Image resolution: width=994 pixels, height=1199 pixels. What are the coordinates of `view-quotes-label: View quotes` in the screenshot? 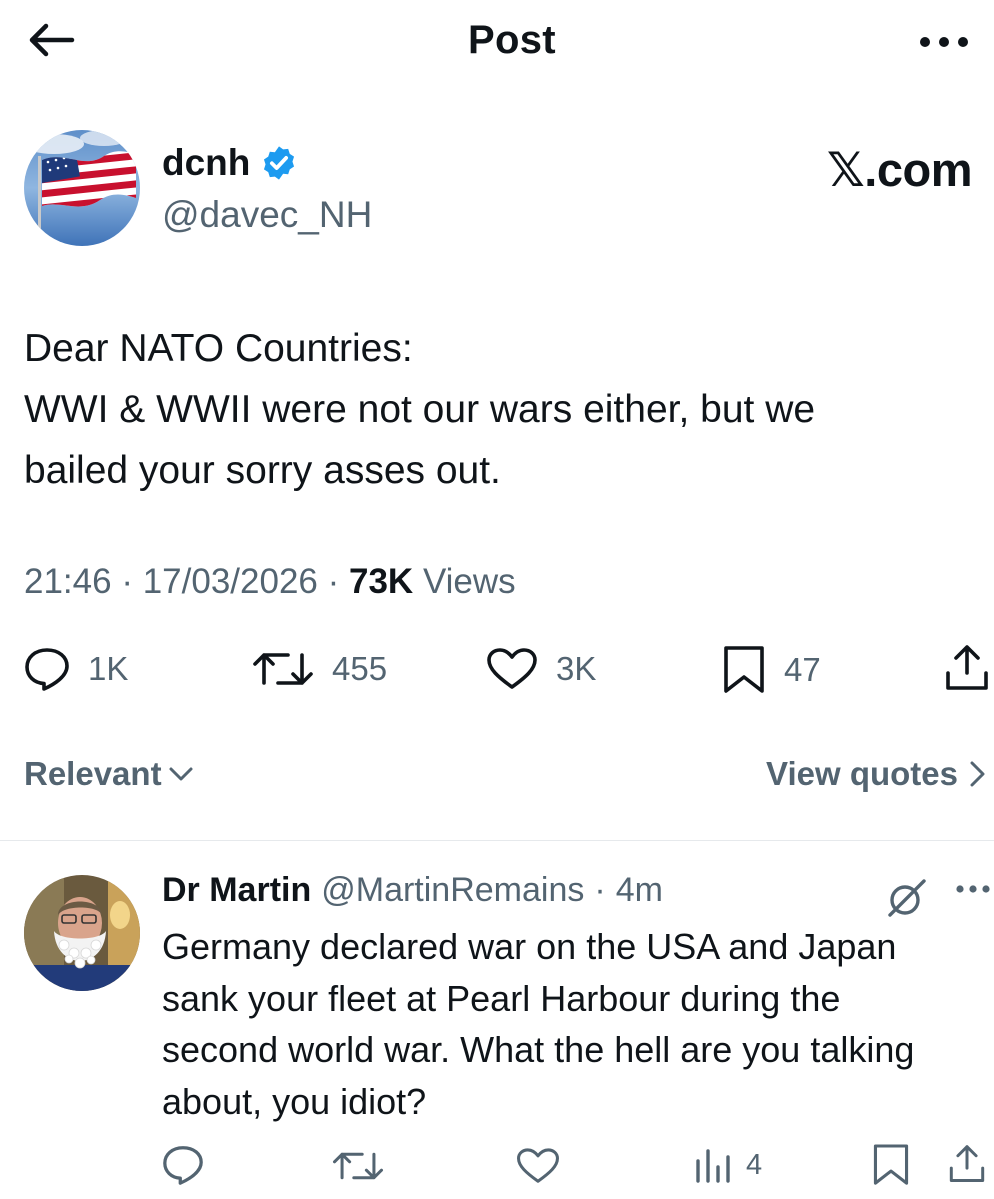 It's located at (862, 773).